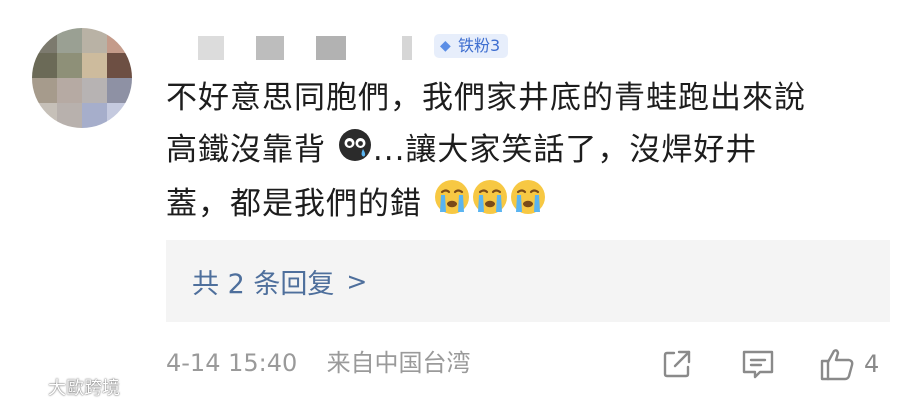 This screenshot has height=403, width=900. I want to click on comment-line-2-text: 高鐵沒靠背, so click(246, 150).